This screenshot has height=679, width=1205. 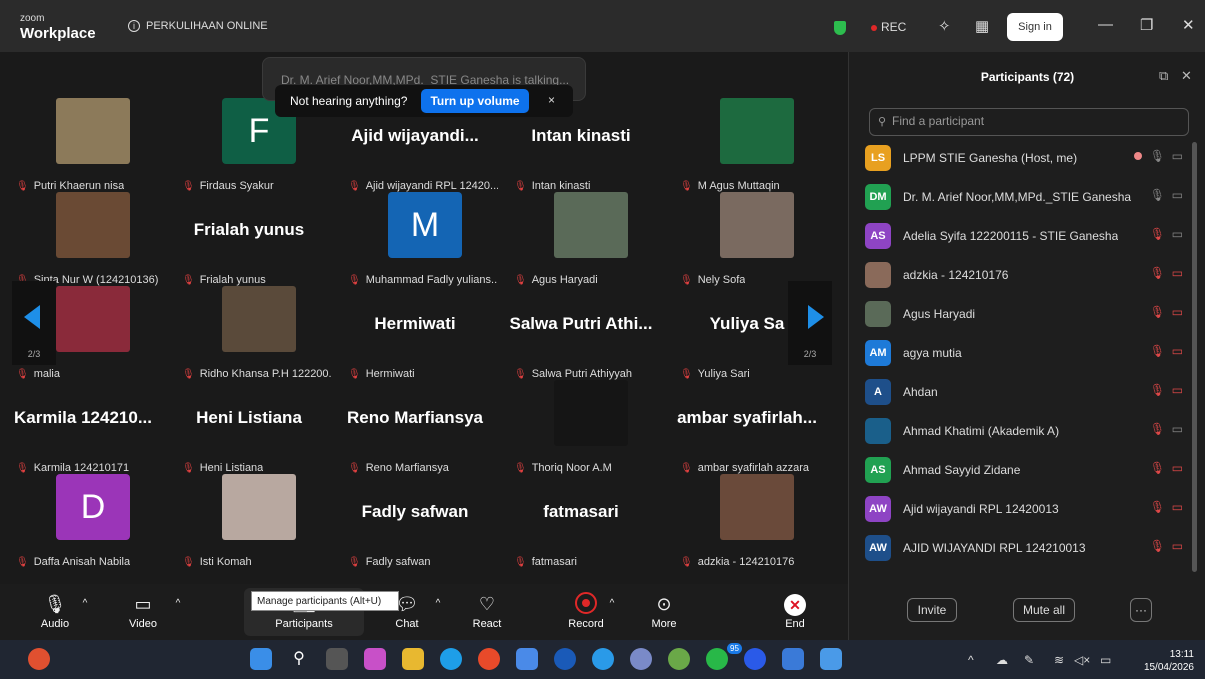 What do you see at coordinates (810, 323) in the screenshot?
I see `next-page-button: 2/3` at bounding box center [810, 323].